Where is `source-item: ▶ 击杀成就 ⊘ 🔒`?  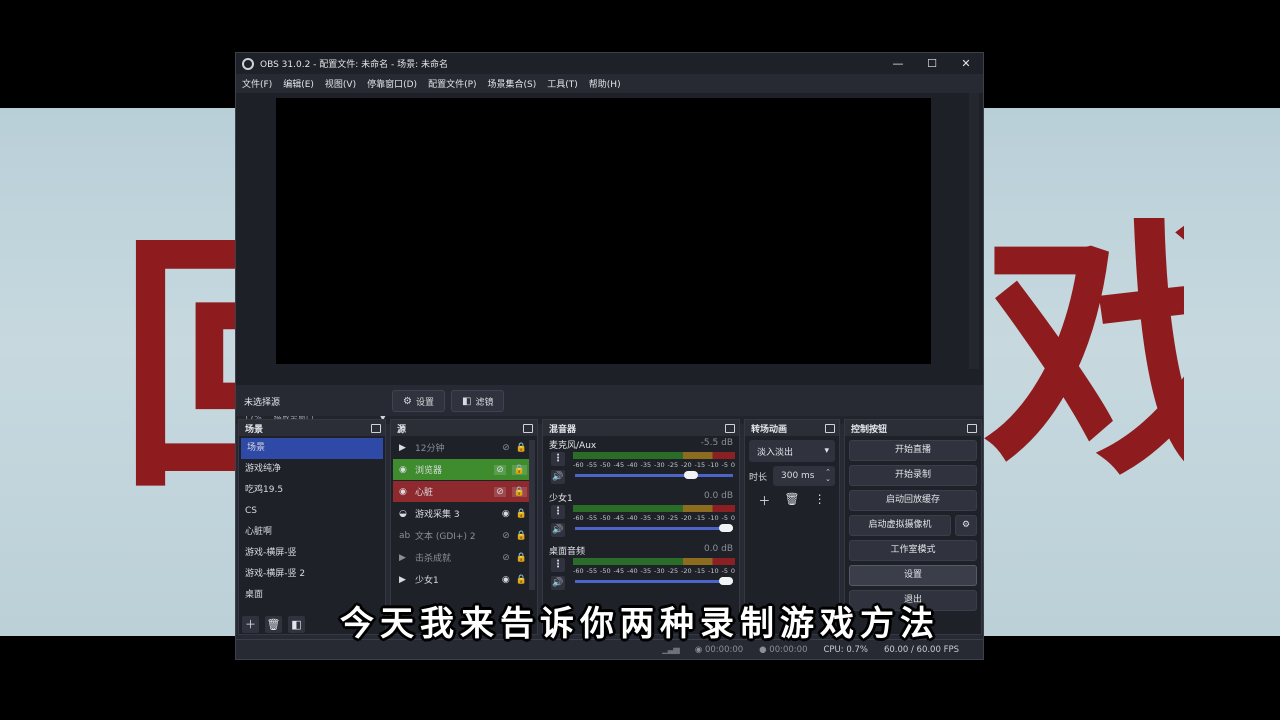 source-item: ▶ 击杀成就 ⊘ 🔒 is located at coordinates (464, 557).